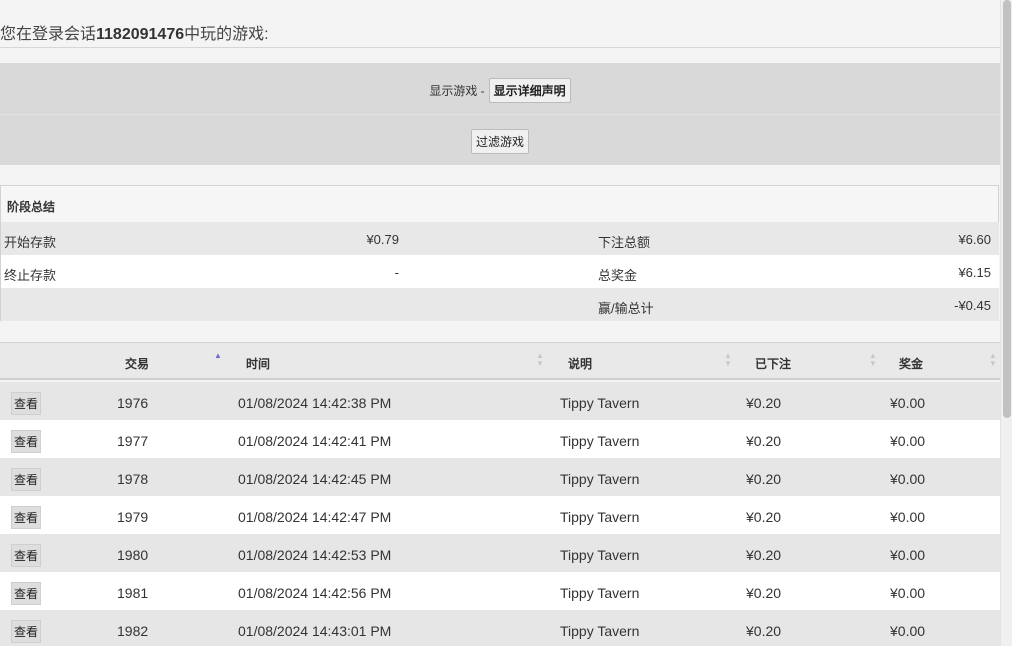 The image size is (1012, 646). What do you see at coordinates (315, 631) in the screenshot?
I see `row-time: 01/08/2024 14:43:01 PM` at bounding box center [315, 631].